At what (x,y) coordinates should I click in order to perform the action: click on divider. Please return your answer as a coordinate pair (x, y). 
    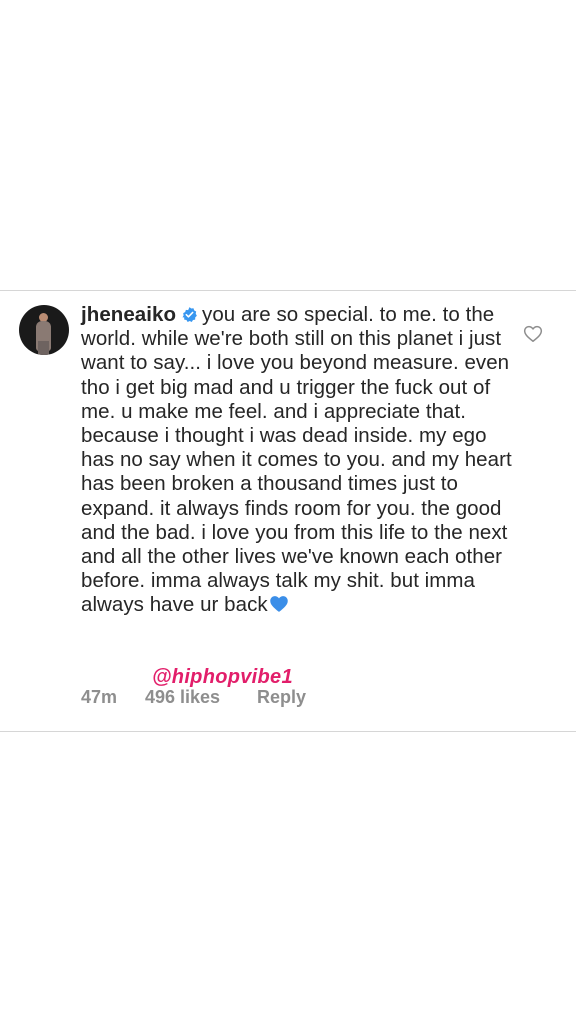
    Looking at the image, I should click on (288, 731).